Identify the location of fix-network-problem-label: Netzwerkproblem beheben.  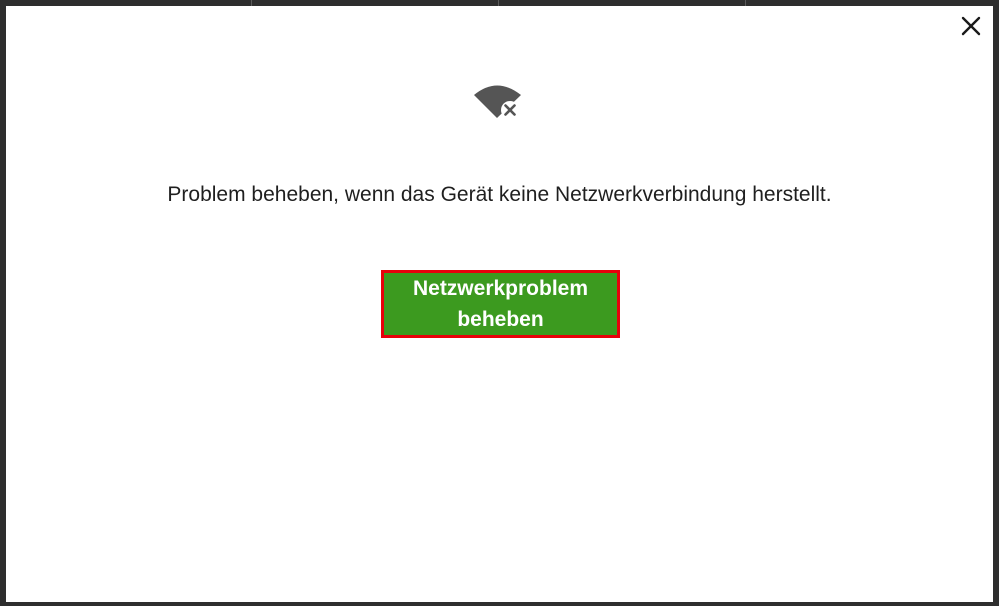
(500, 304).